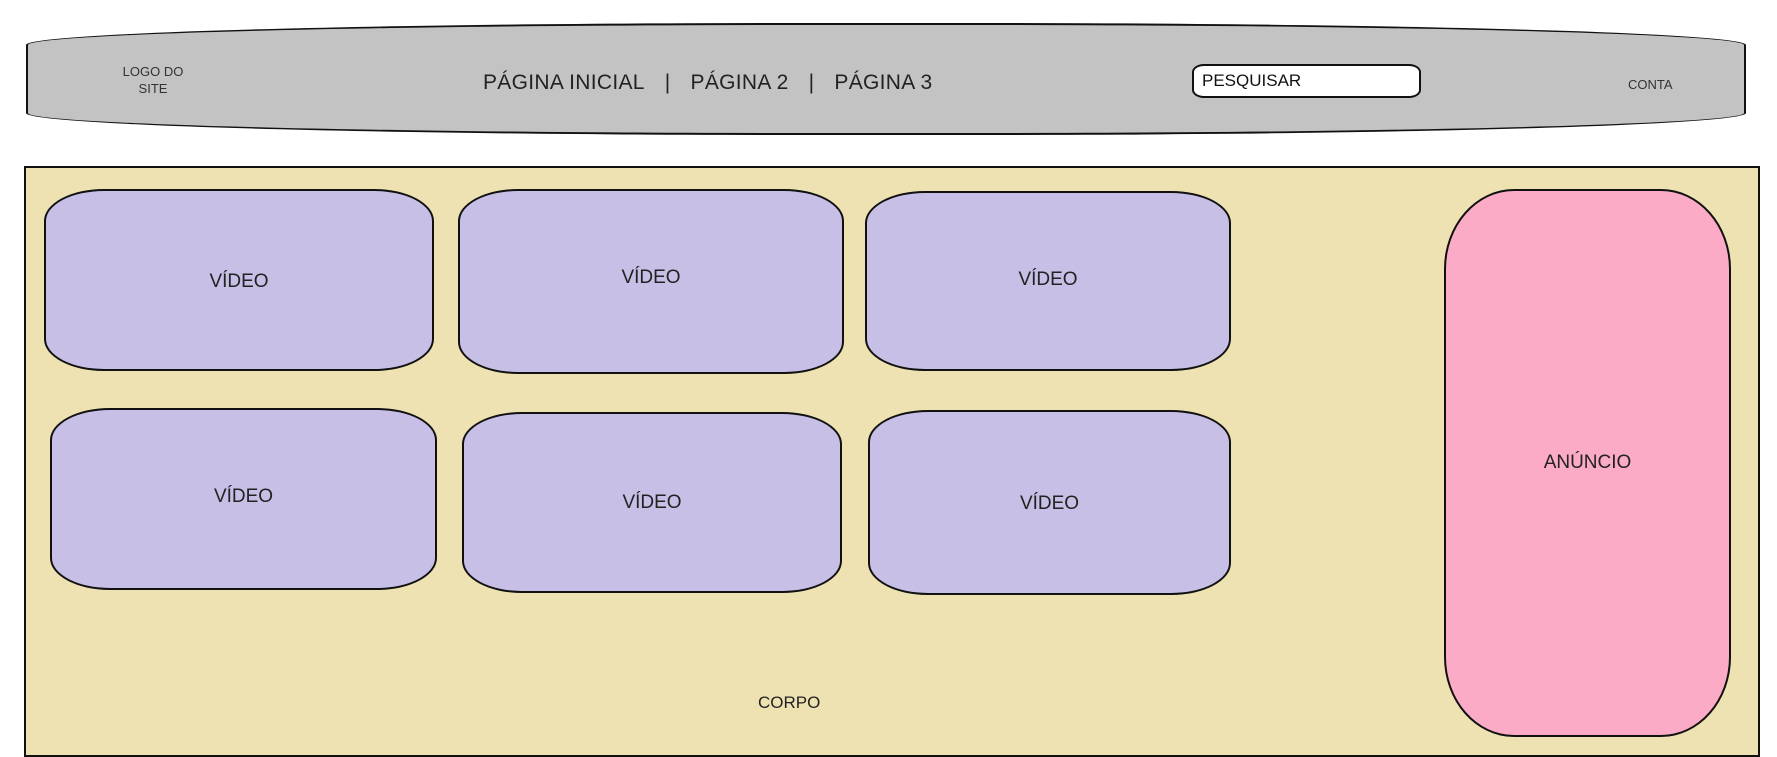 Image resolution: width=1777 pixels, height=757 pixels. I want to click on nav-link-page-2: PÁGINA 2, so click(740, 83).